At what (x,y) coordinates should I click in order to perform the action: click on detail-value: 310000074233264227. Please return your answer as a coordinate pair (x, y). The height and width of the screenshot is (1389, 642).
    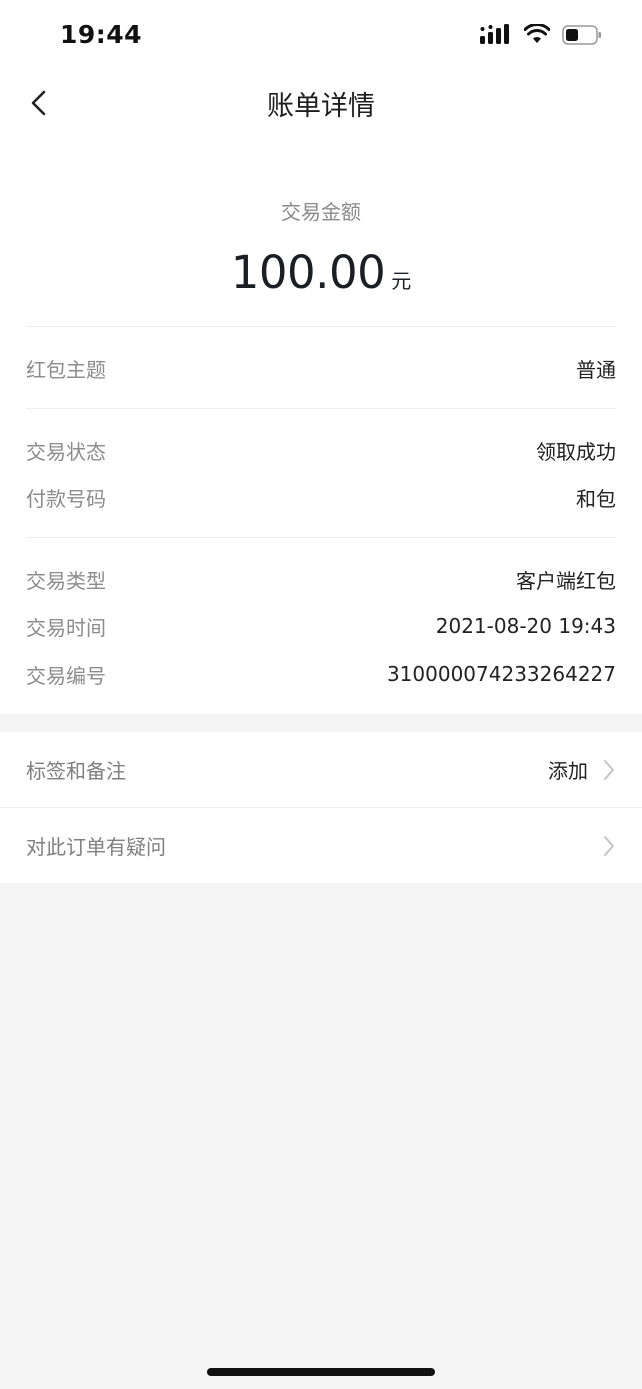
    Looking at the image, I should click on (501, 674).